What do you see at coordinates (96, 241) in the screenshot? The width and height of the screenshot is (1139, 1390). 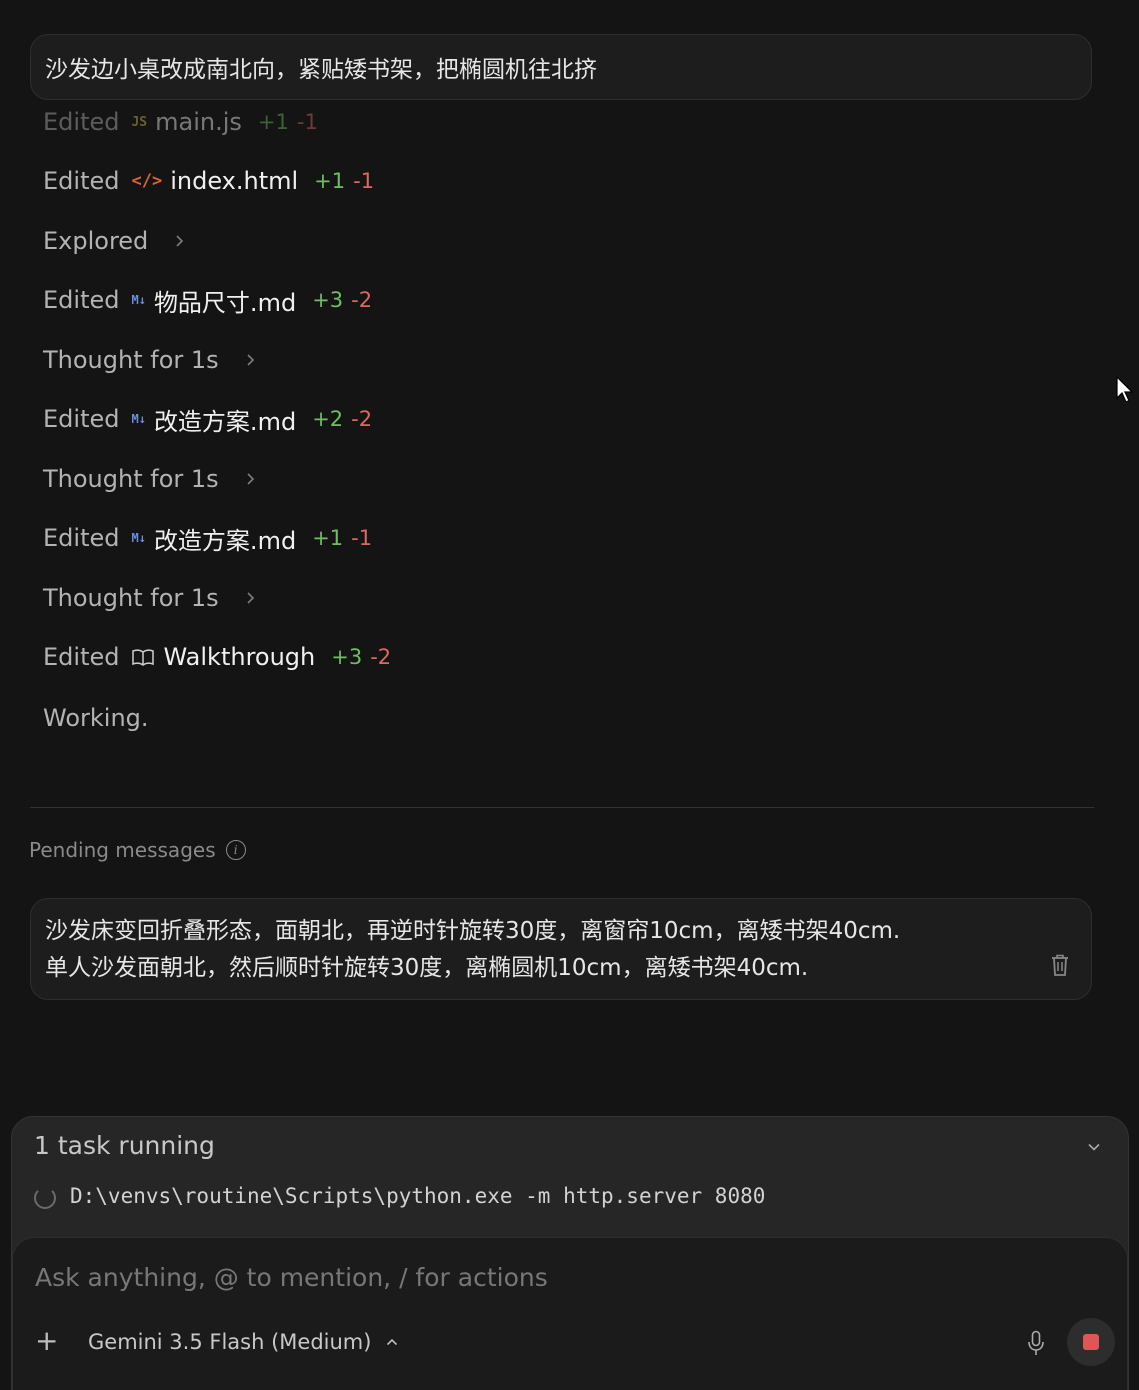 I see `log-verb: Explored` at bounding box center [96, 241].